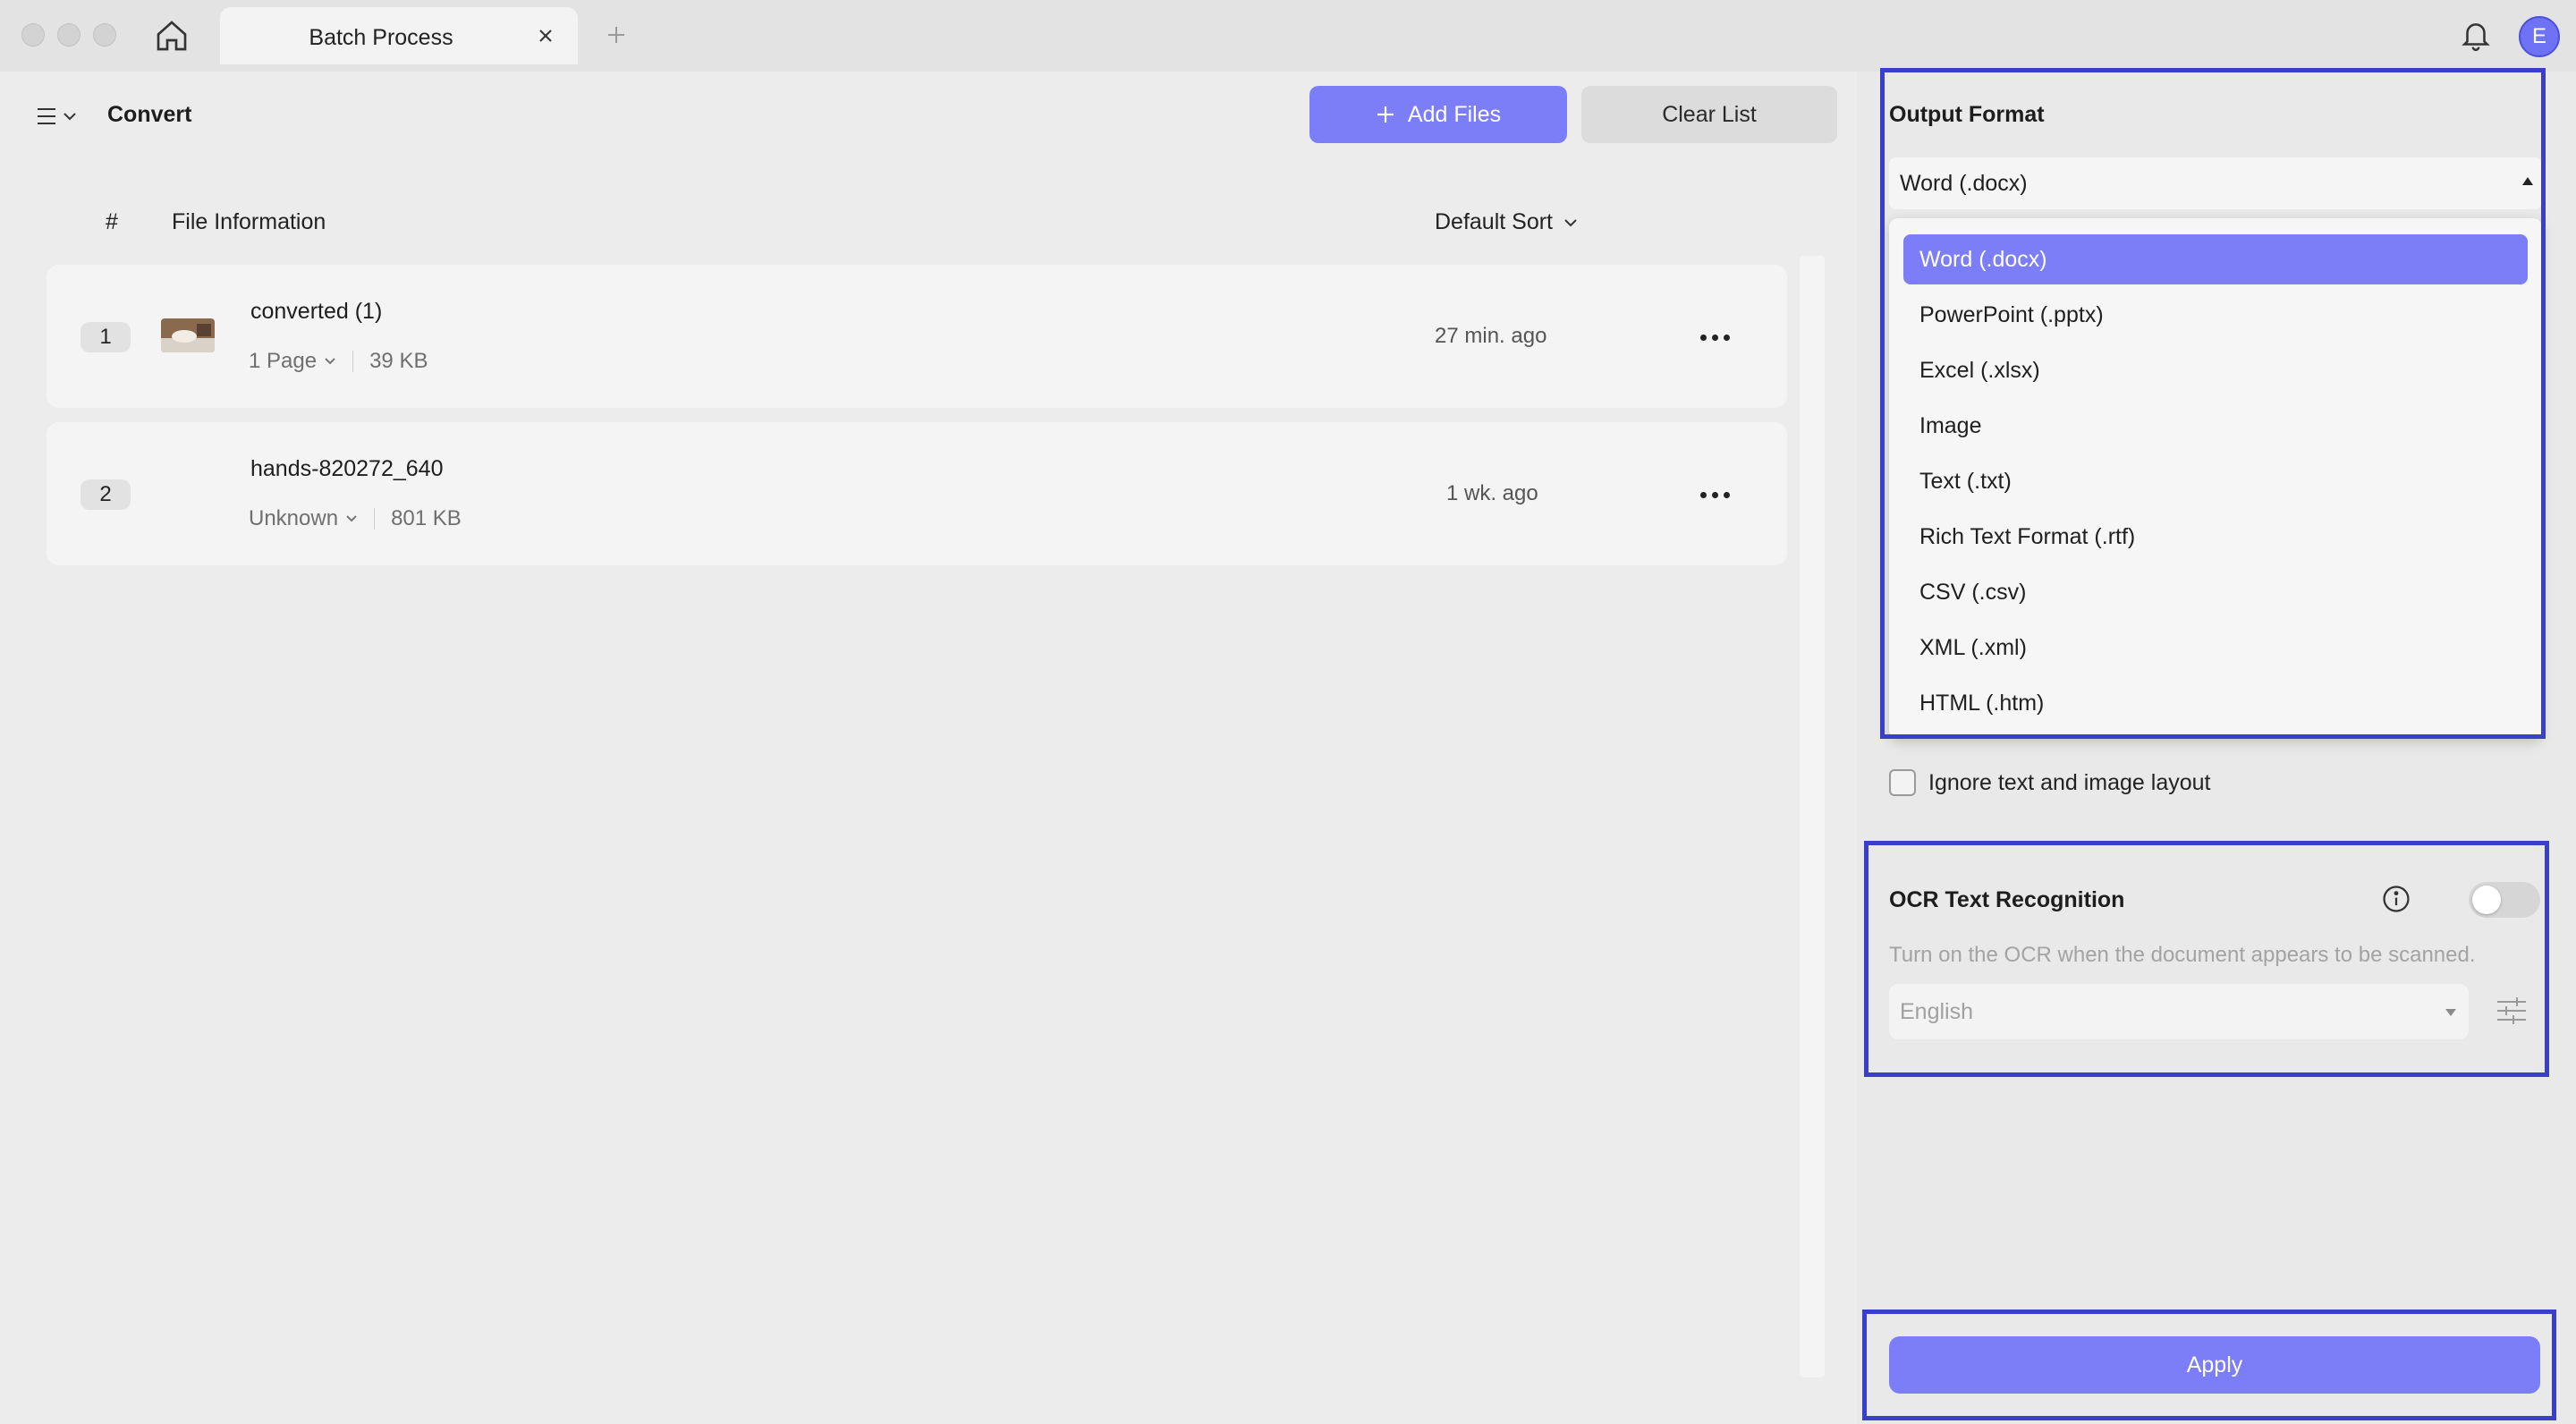  I want to click on file-name: converted (1), so click(316, 311).